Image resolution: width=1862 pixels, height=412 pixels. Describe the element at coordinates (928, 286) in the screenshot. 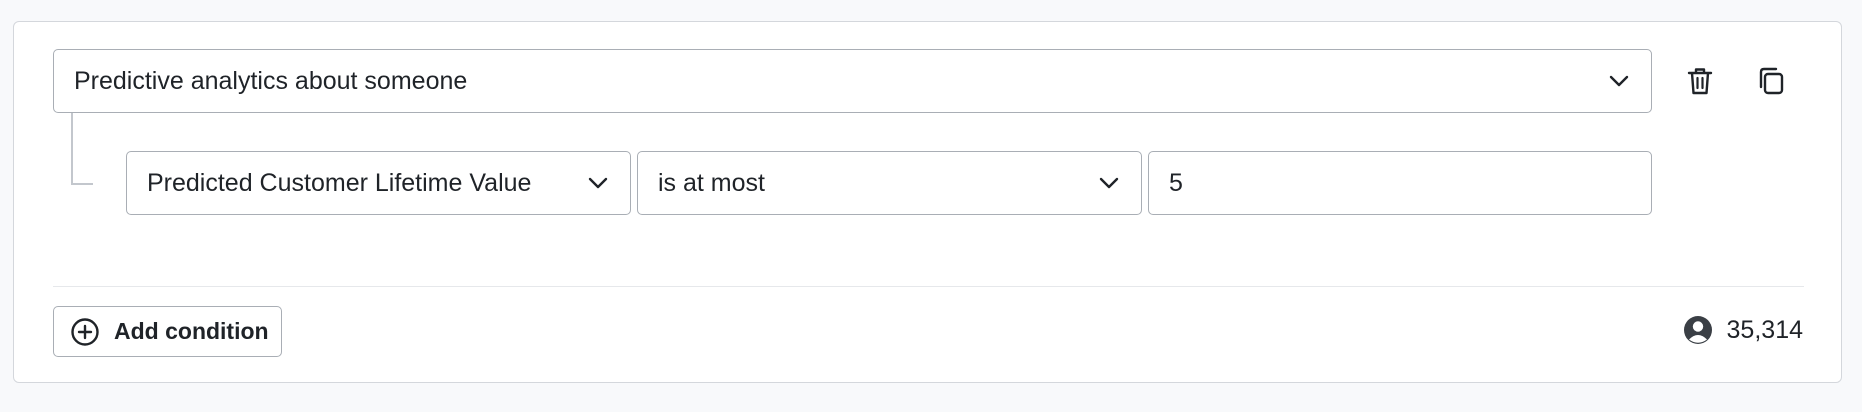

I see `divider` at that location.